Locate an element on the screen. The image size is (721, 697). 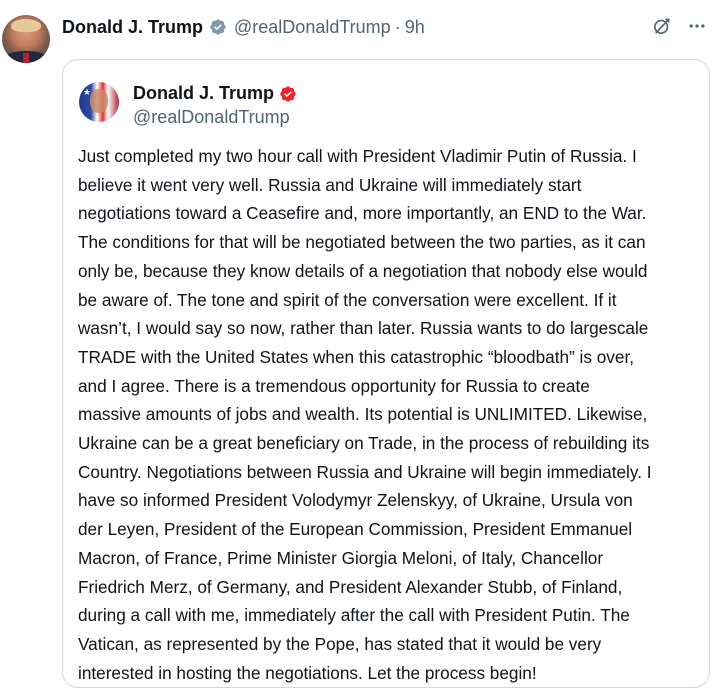
author-handle: @realDonaldTrump is located at coordinates (312, 27).